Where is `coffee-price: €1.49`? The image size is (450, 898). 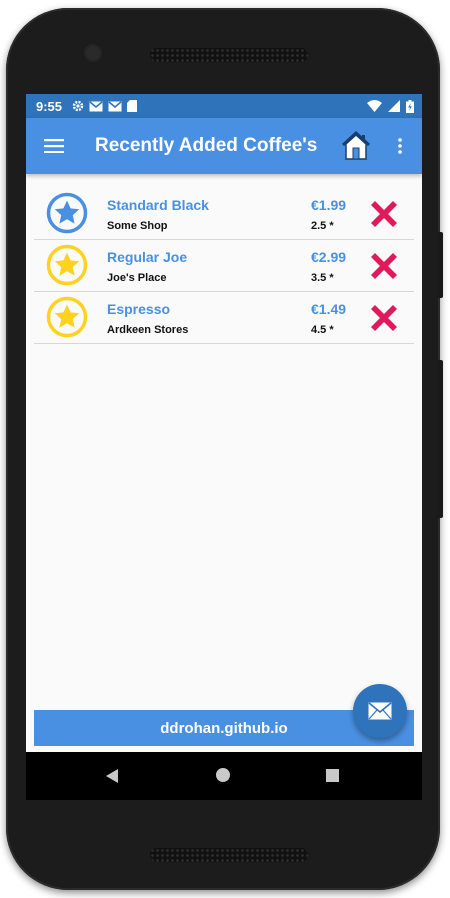 coffee-price: €1.49 is located at coordinates (329, 309).